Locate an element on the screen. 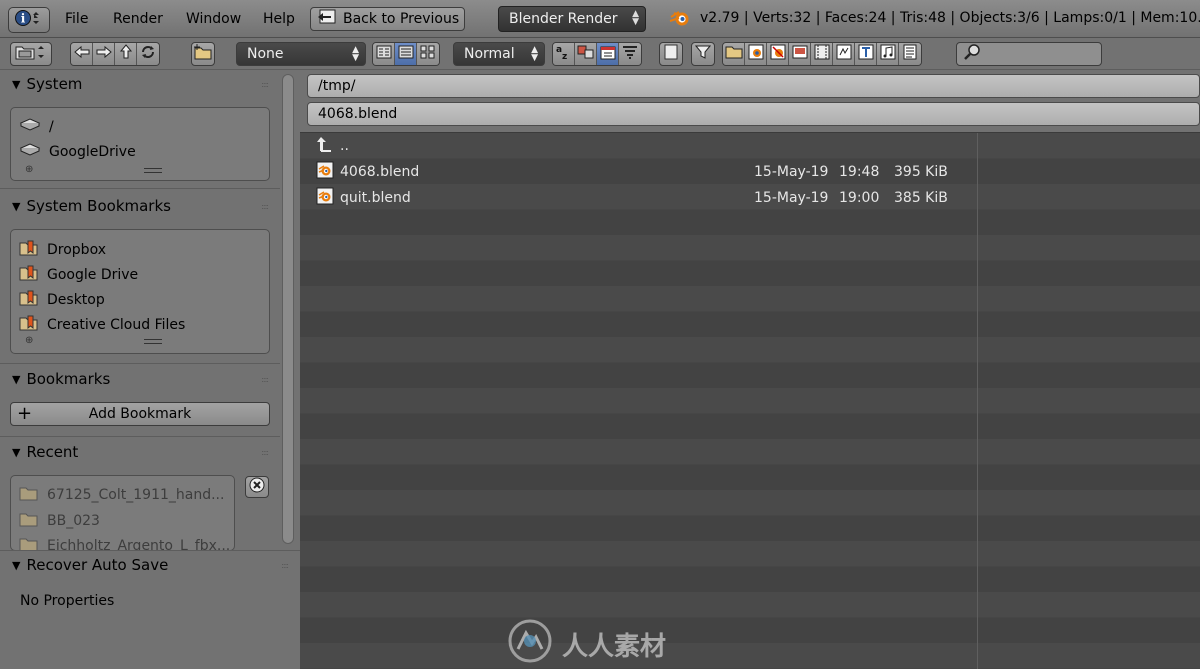  filter-search-field is located at coordinates (1029, 54).